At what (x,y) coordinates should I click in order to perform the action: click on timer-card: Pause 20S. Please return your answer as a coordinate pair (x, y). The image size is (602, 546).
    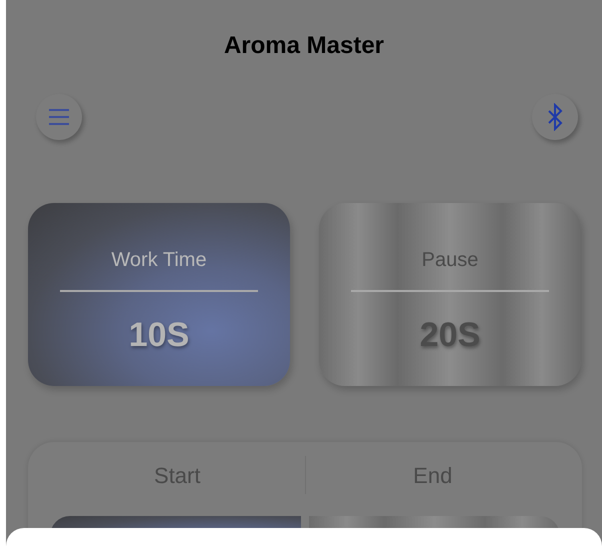
    Looking at the image, I should click on (450, 294).